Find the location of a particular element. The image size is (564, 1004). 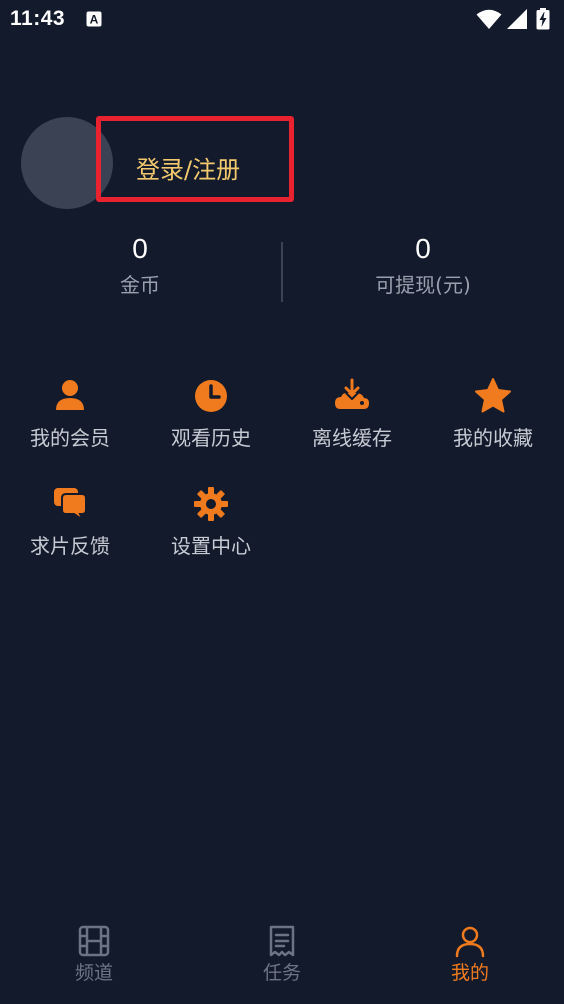

withdrawable-stat: 0 可提现(元) is located at coordinates (423, 265).